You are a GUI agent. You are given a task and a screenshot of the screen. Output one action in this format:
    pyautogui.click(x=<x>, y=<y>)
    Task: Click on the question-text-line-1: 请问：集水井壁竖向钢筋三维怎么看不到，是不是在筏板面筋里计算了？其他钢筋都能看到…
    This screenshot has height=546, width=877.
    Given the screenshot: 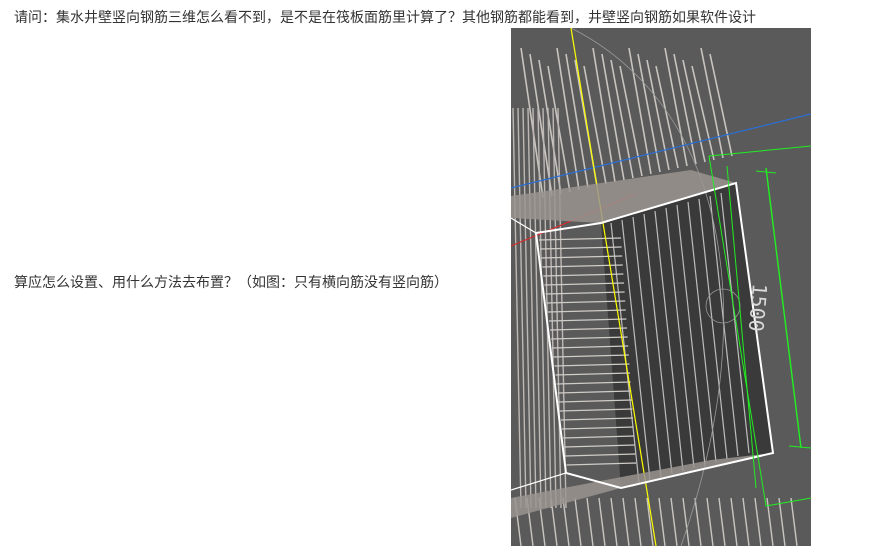 What is the action you would take?
    pyautogui.click(x=385, y=18)
    